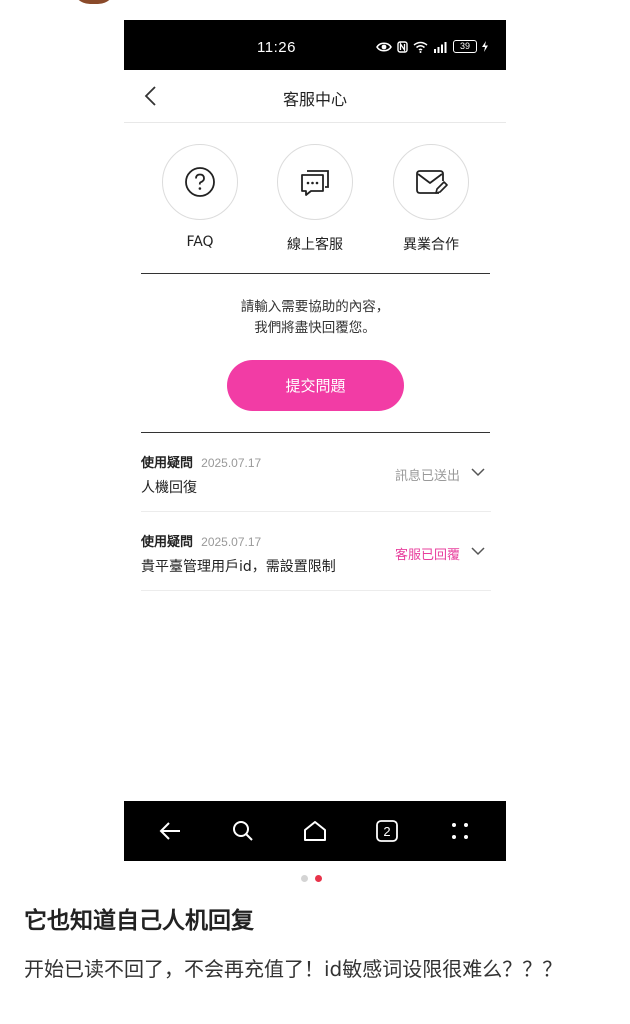 The image size is (630, 1024). What do you see at coordinates (315, 245) in the screenshot?
I see `service-online-chat-label: 線上客服` at bounding box center [315, 245].